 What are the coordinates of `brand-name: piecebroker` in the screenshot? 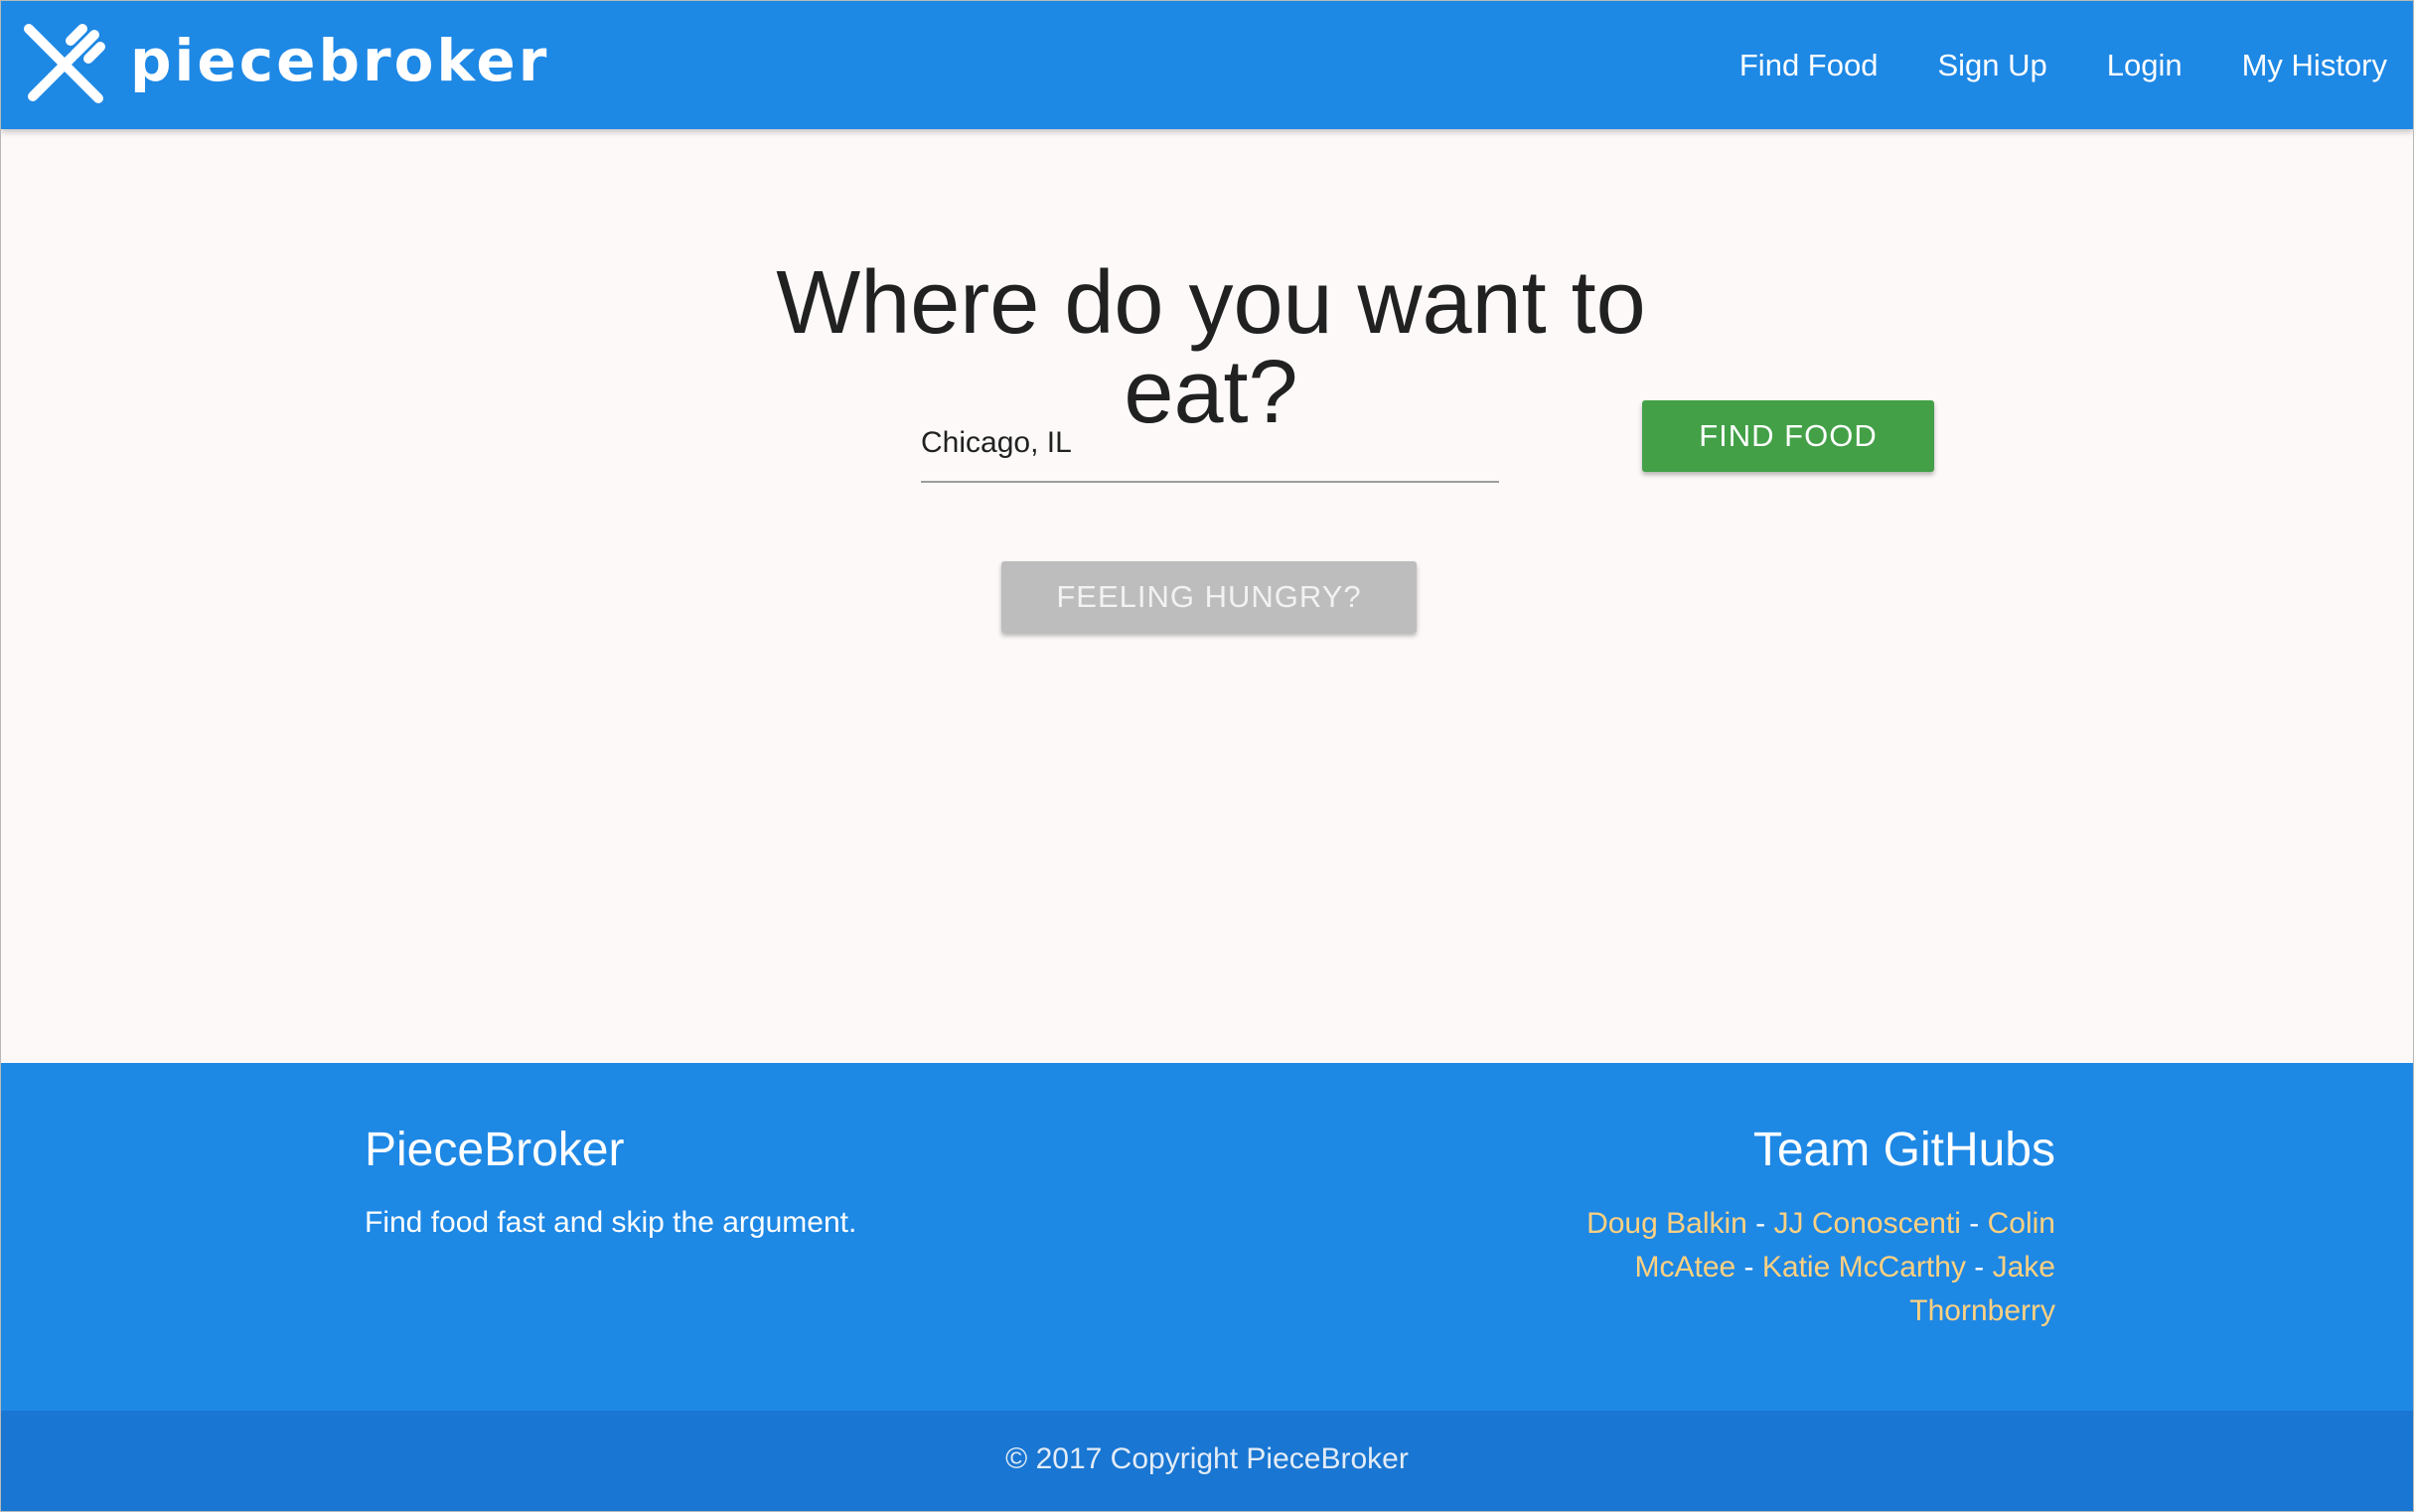 It's located at (340, 60).